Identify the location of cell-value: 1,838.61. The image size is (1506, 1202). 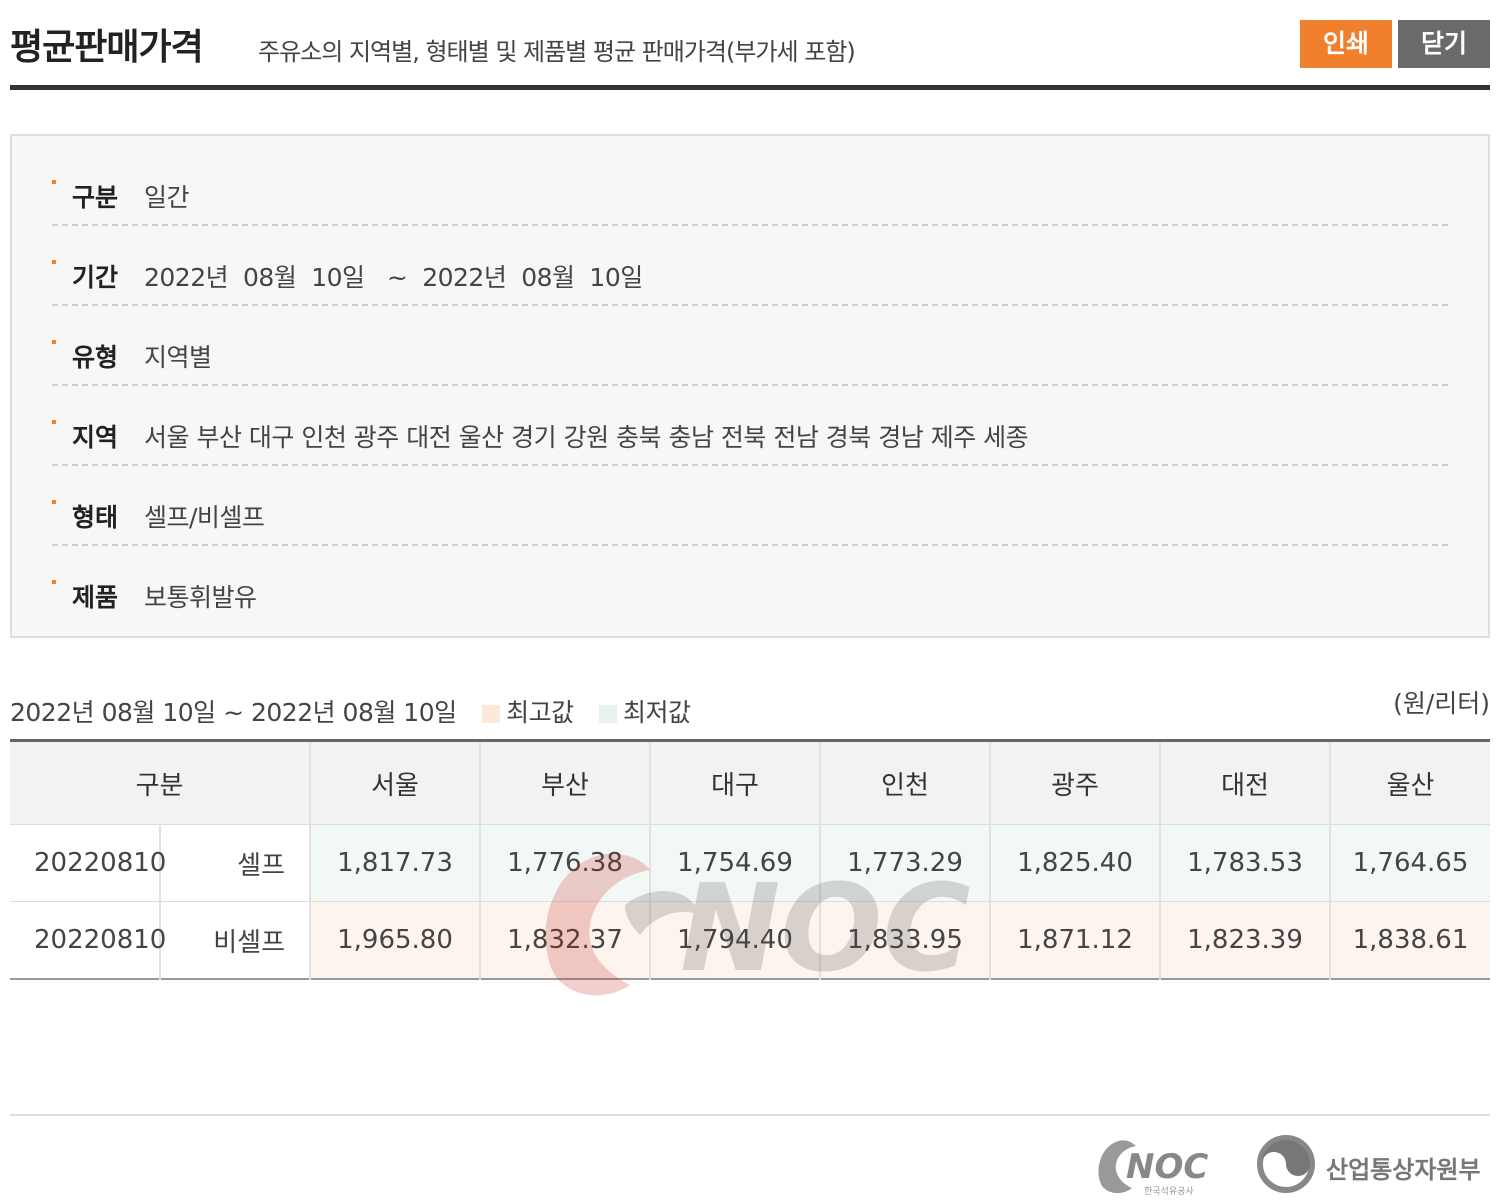
(1410, 940).